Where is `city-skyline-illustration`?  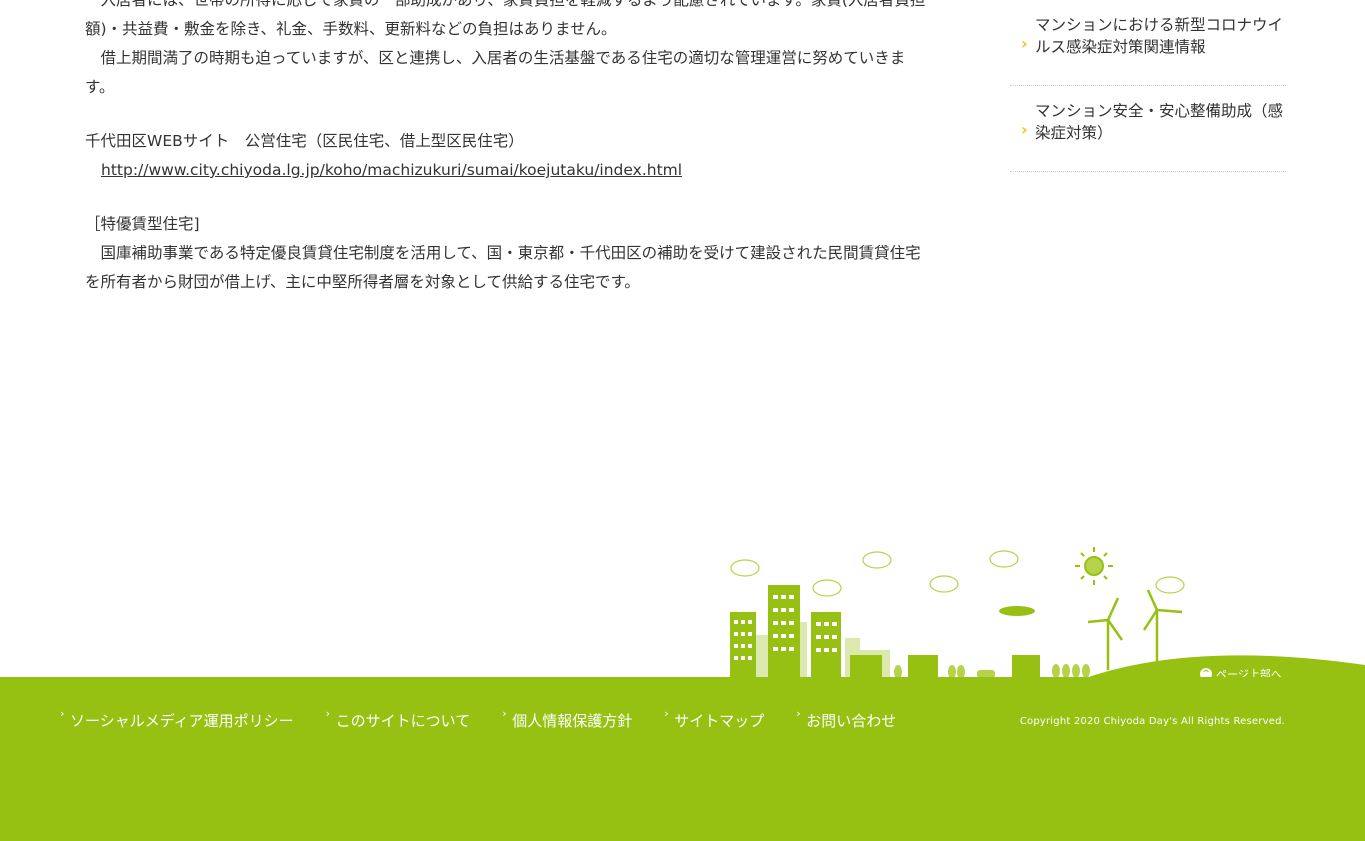
city-skyline-illustration is located at coordinates (1047, 613).